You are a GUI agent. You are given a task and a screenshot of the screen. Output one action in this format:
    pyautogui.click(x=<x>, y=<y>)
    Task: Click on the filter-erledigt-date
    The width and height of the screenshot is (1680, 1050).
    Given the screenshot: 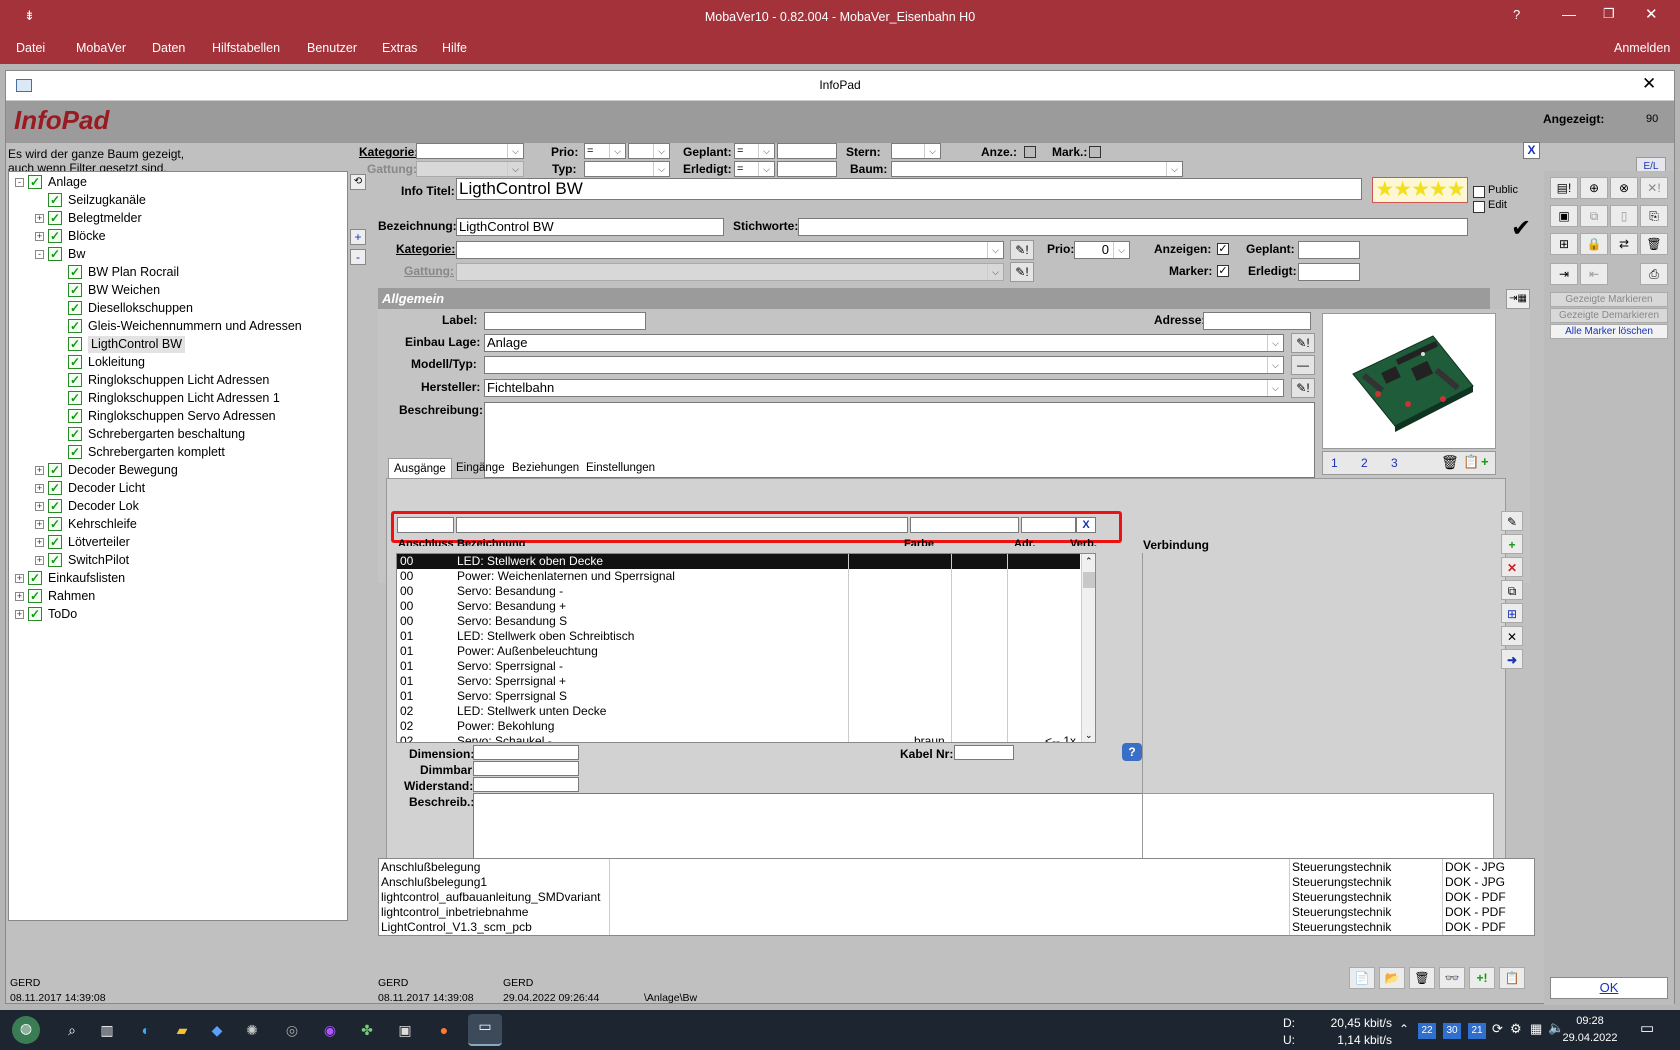 What is the action you would take?
    pyautogui.click(x=807, y=169)
    